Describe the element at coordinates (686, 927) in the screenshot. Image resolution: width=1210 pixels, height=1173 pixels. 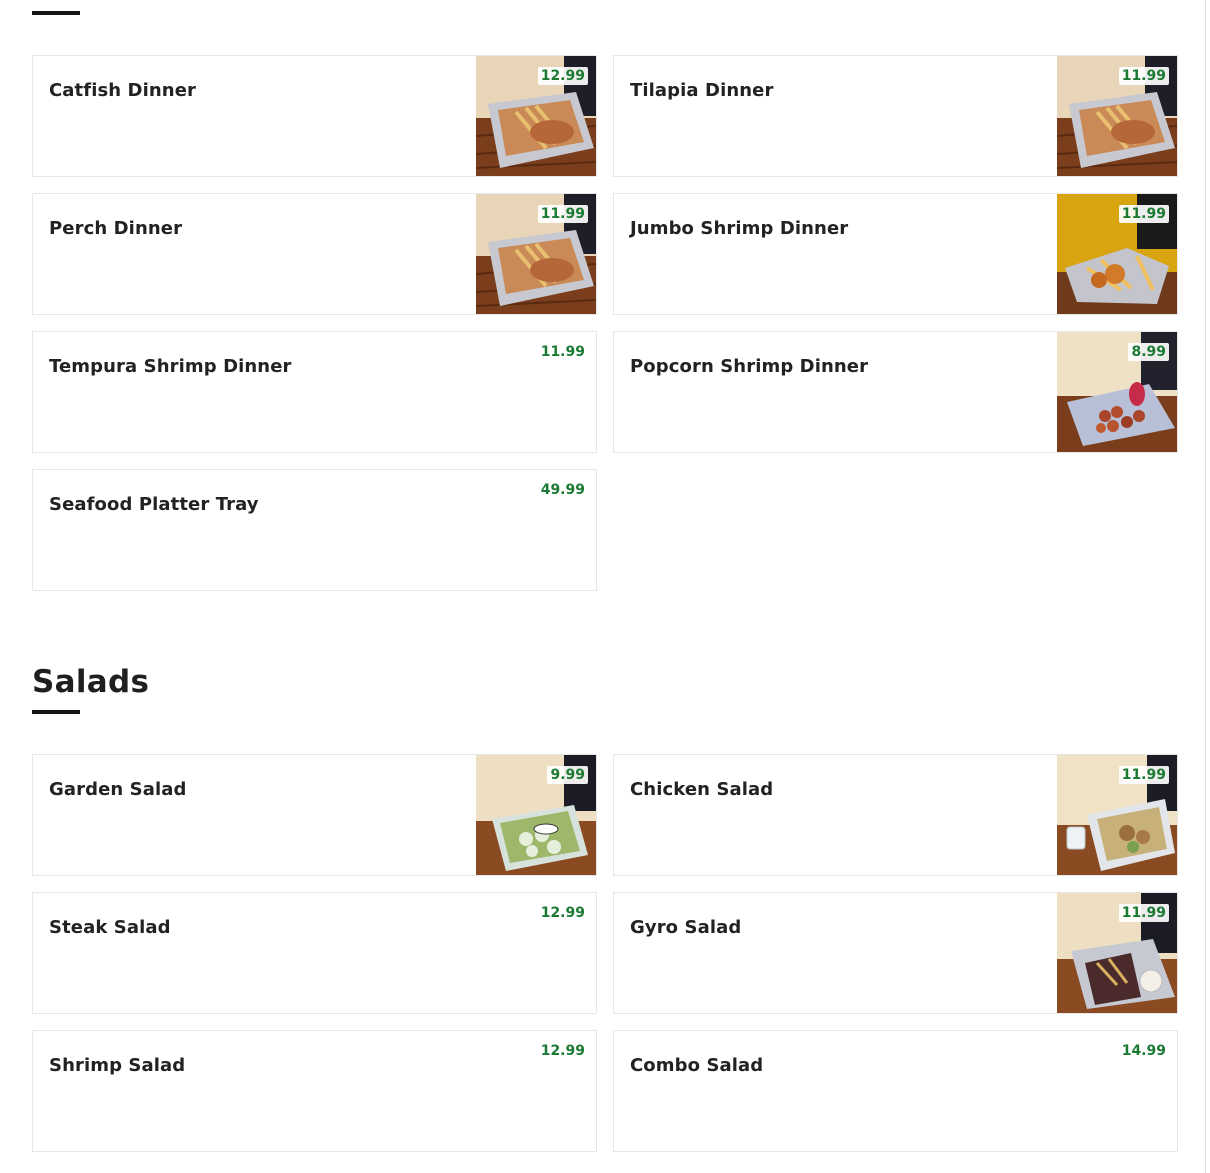
I see `menu-item-name: Gyro Salad` at that location.